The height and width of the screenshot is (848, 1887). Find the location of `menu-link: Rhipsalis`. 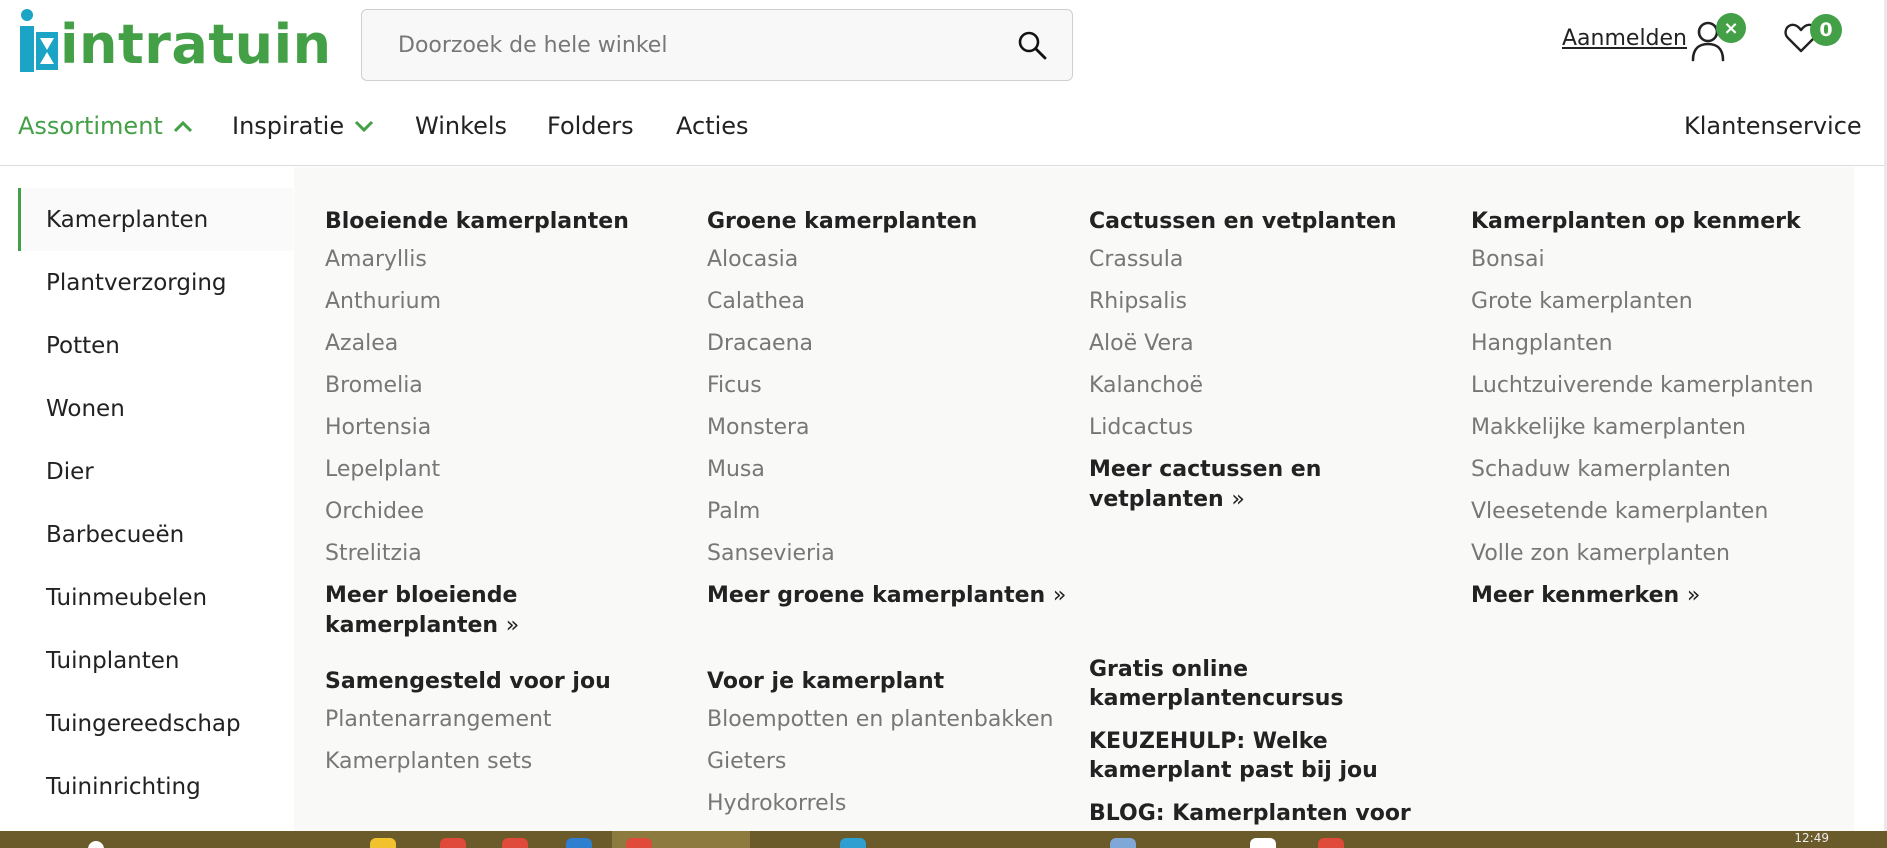

menu-link: Rhipsalis is located at coordinates (1269, 308).